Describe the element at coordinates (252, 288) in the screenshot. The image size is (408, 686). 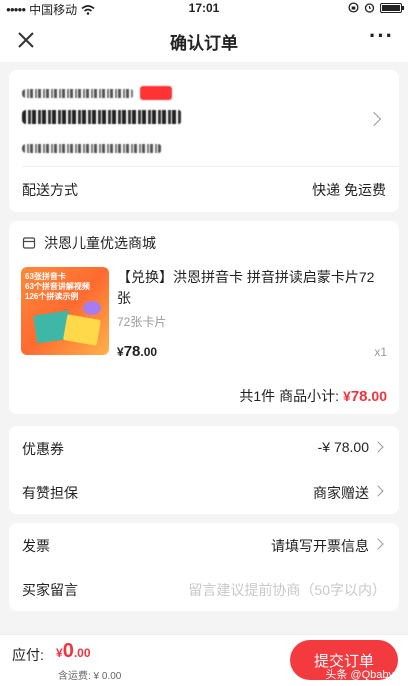
I see `product-title: 【兑换】洪恩拼音卡 拼音拼读启蒙卡片72张` at that location.